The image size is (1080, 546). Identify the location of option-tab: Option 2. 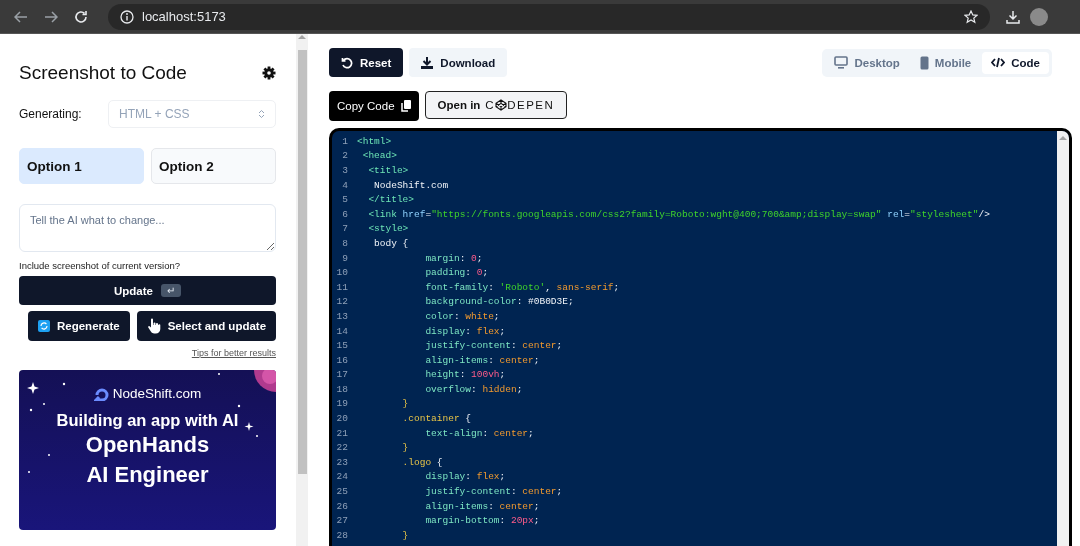
(213, 166).